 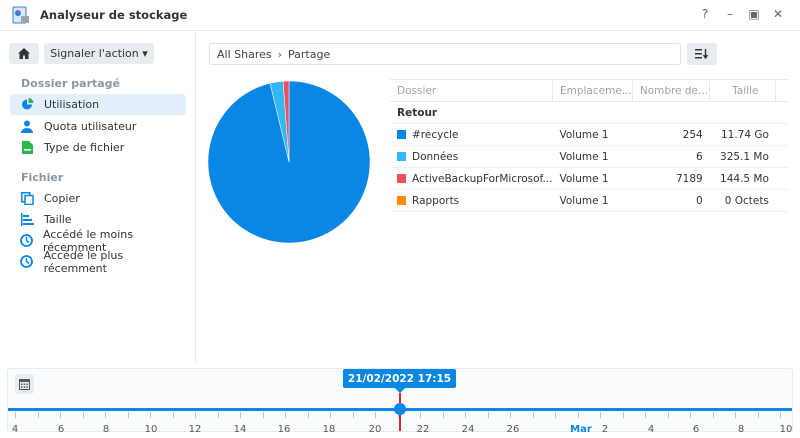 I want to click on sidebar-item-utilisation: Utilisation, so click(x=98, y=104).